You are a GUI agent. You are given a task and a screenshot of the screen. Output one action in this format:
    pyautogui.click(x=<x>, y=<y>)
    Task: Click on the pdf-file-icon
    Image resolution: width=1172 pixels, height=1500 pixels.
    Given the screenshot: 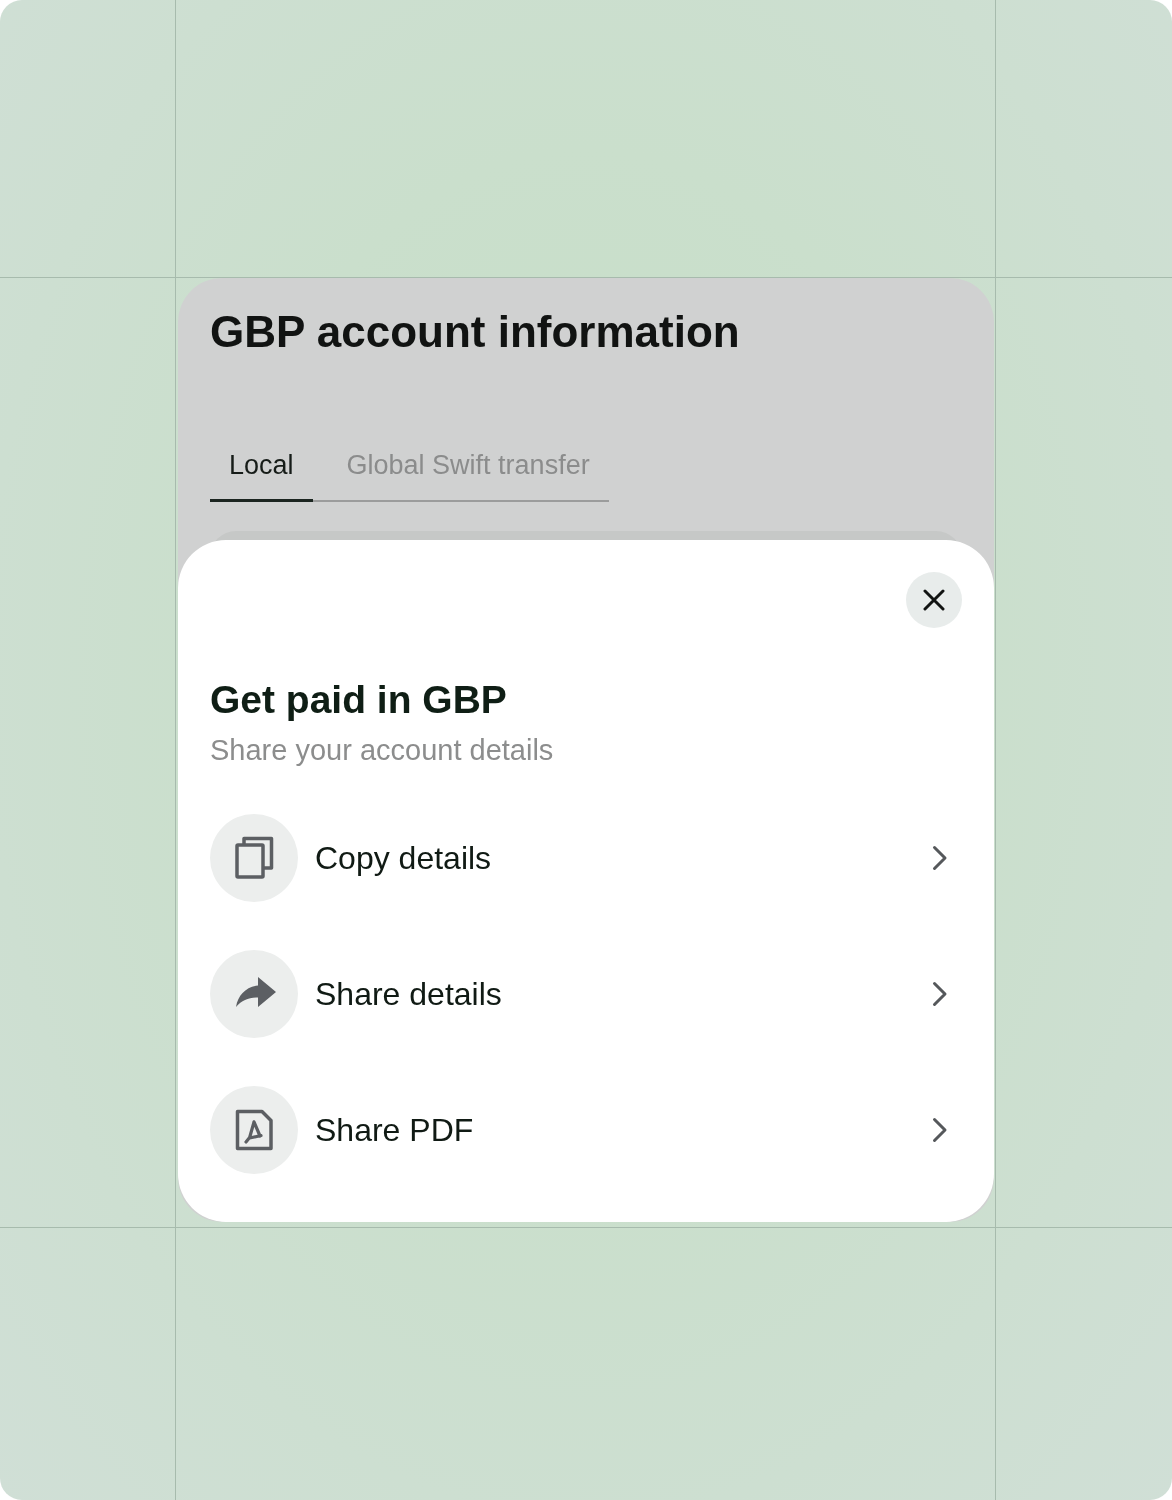 What is the action you would take?
    pyautogui.click(x=254, y=1130)
    